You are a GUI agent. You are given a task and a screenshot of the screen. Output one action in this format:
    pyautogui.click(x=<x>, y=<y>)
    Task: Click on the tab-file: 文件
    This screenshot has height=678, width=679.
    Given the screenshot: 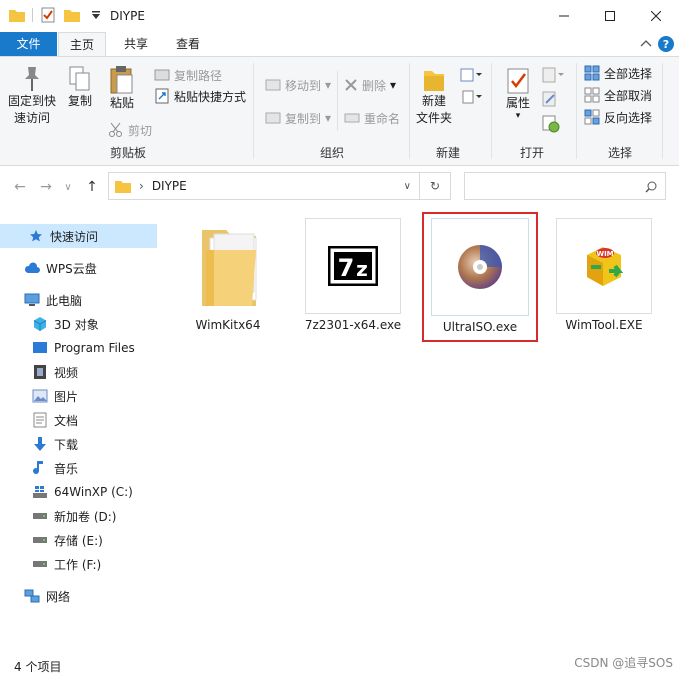 What is the action you would take?
    pyautogui.click(x=28, y=44)
    